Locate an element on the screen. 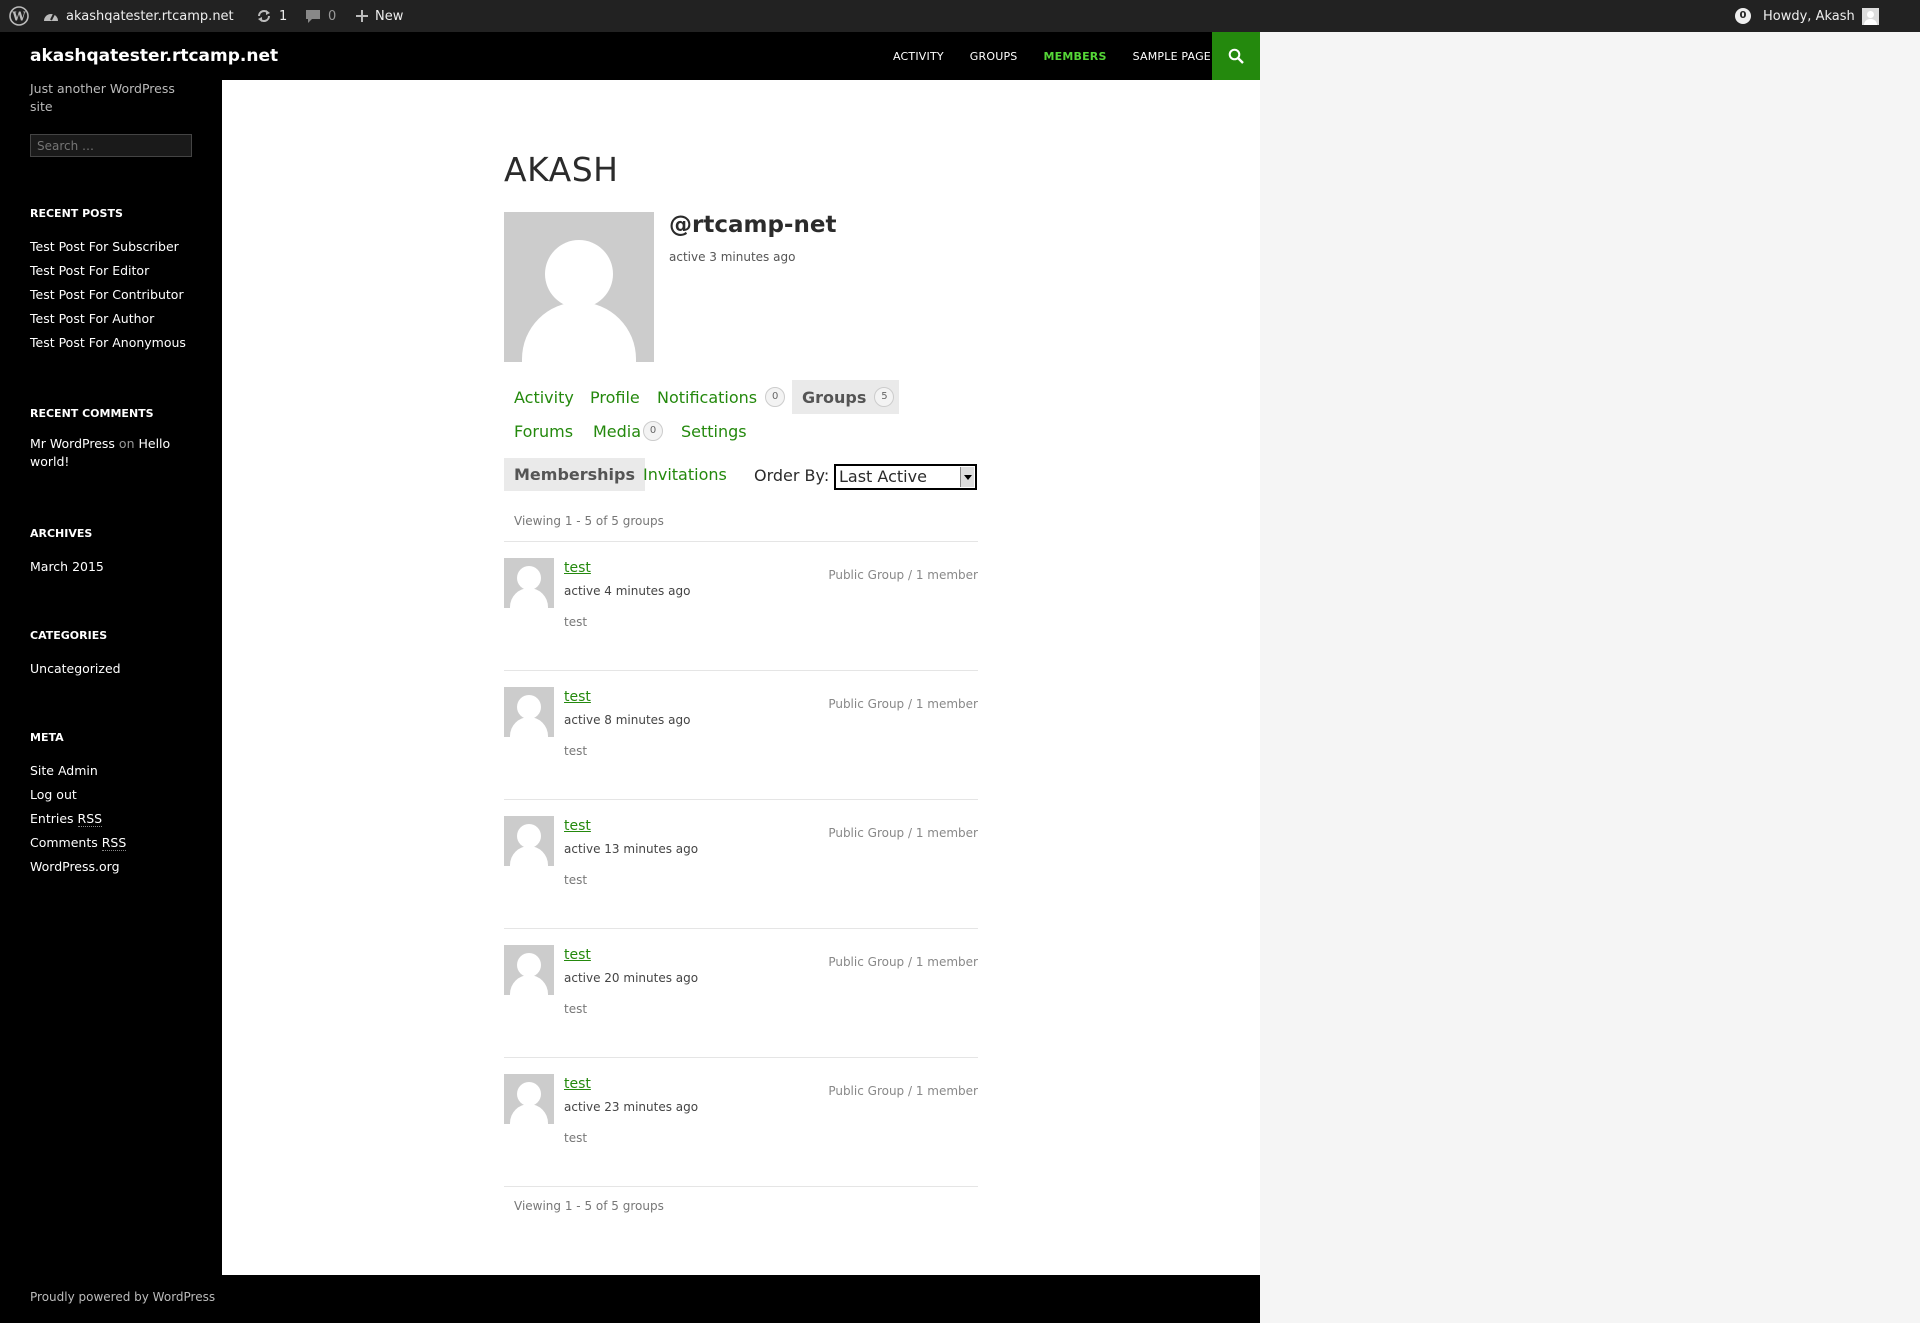 The height and width of the screenshot is (1323, 1920). wordpress-logo-icon: W is located at coordinates (19, 16).